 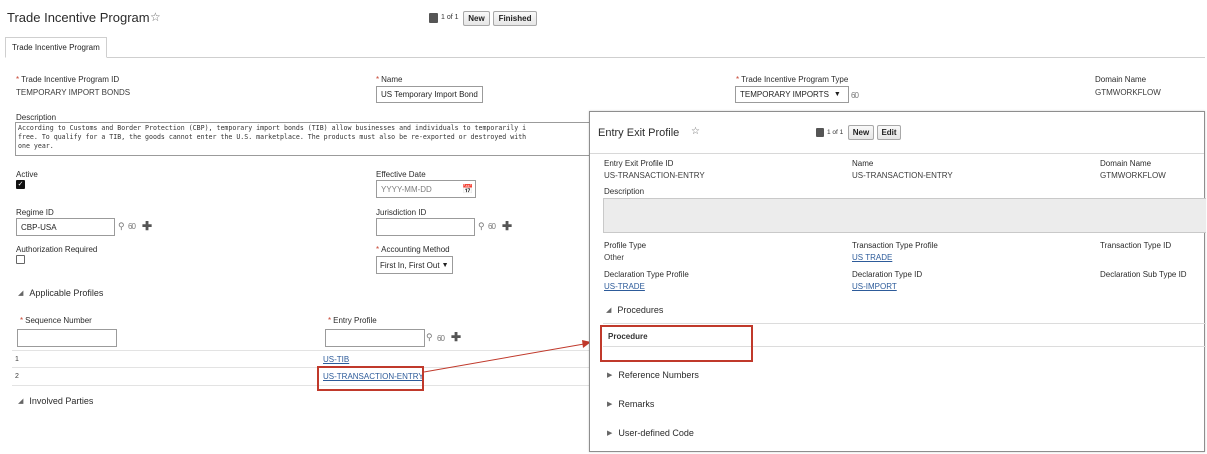 What do you see at coordinates (874, 286) in the screenshot?
I see `declaration-type-id-link: US-IMPORT` at bounding box center [874, 286].